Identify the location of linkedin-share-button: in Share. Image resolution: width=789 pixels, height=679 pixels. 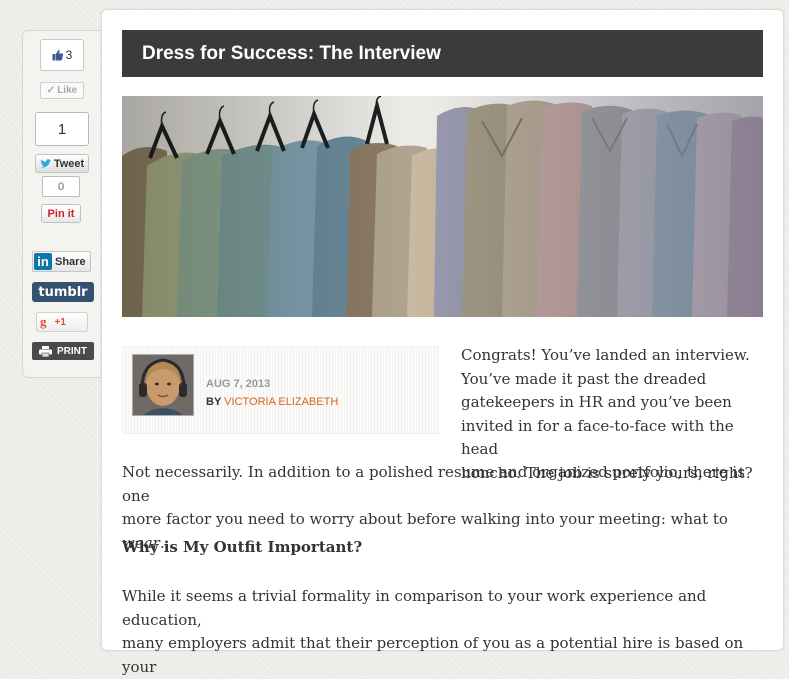
(61, 261).